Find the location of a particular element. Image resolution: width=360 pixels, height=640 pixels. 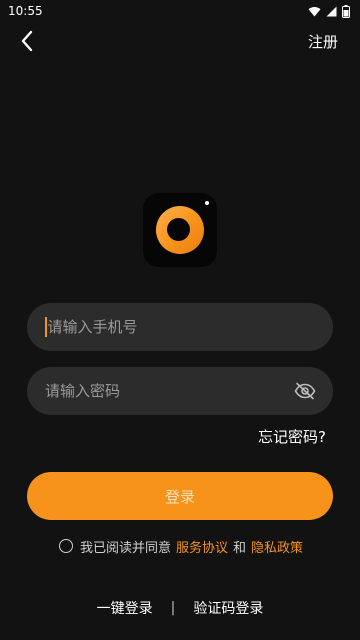

one-click-login-link: 一键登录 is located at coordinates (125, 608).